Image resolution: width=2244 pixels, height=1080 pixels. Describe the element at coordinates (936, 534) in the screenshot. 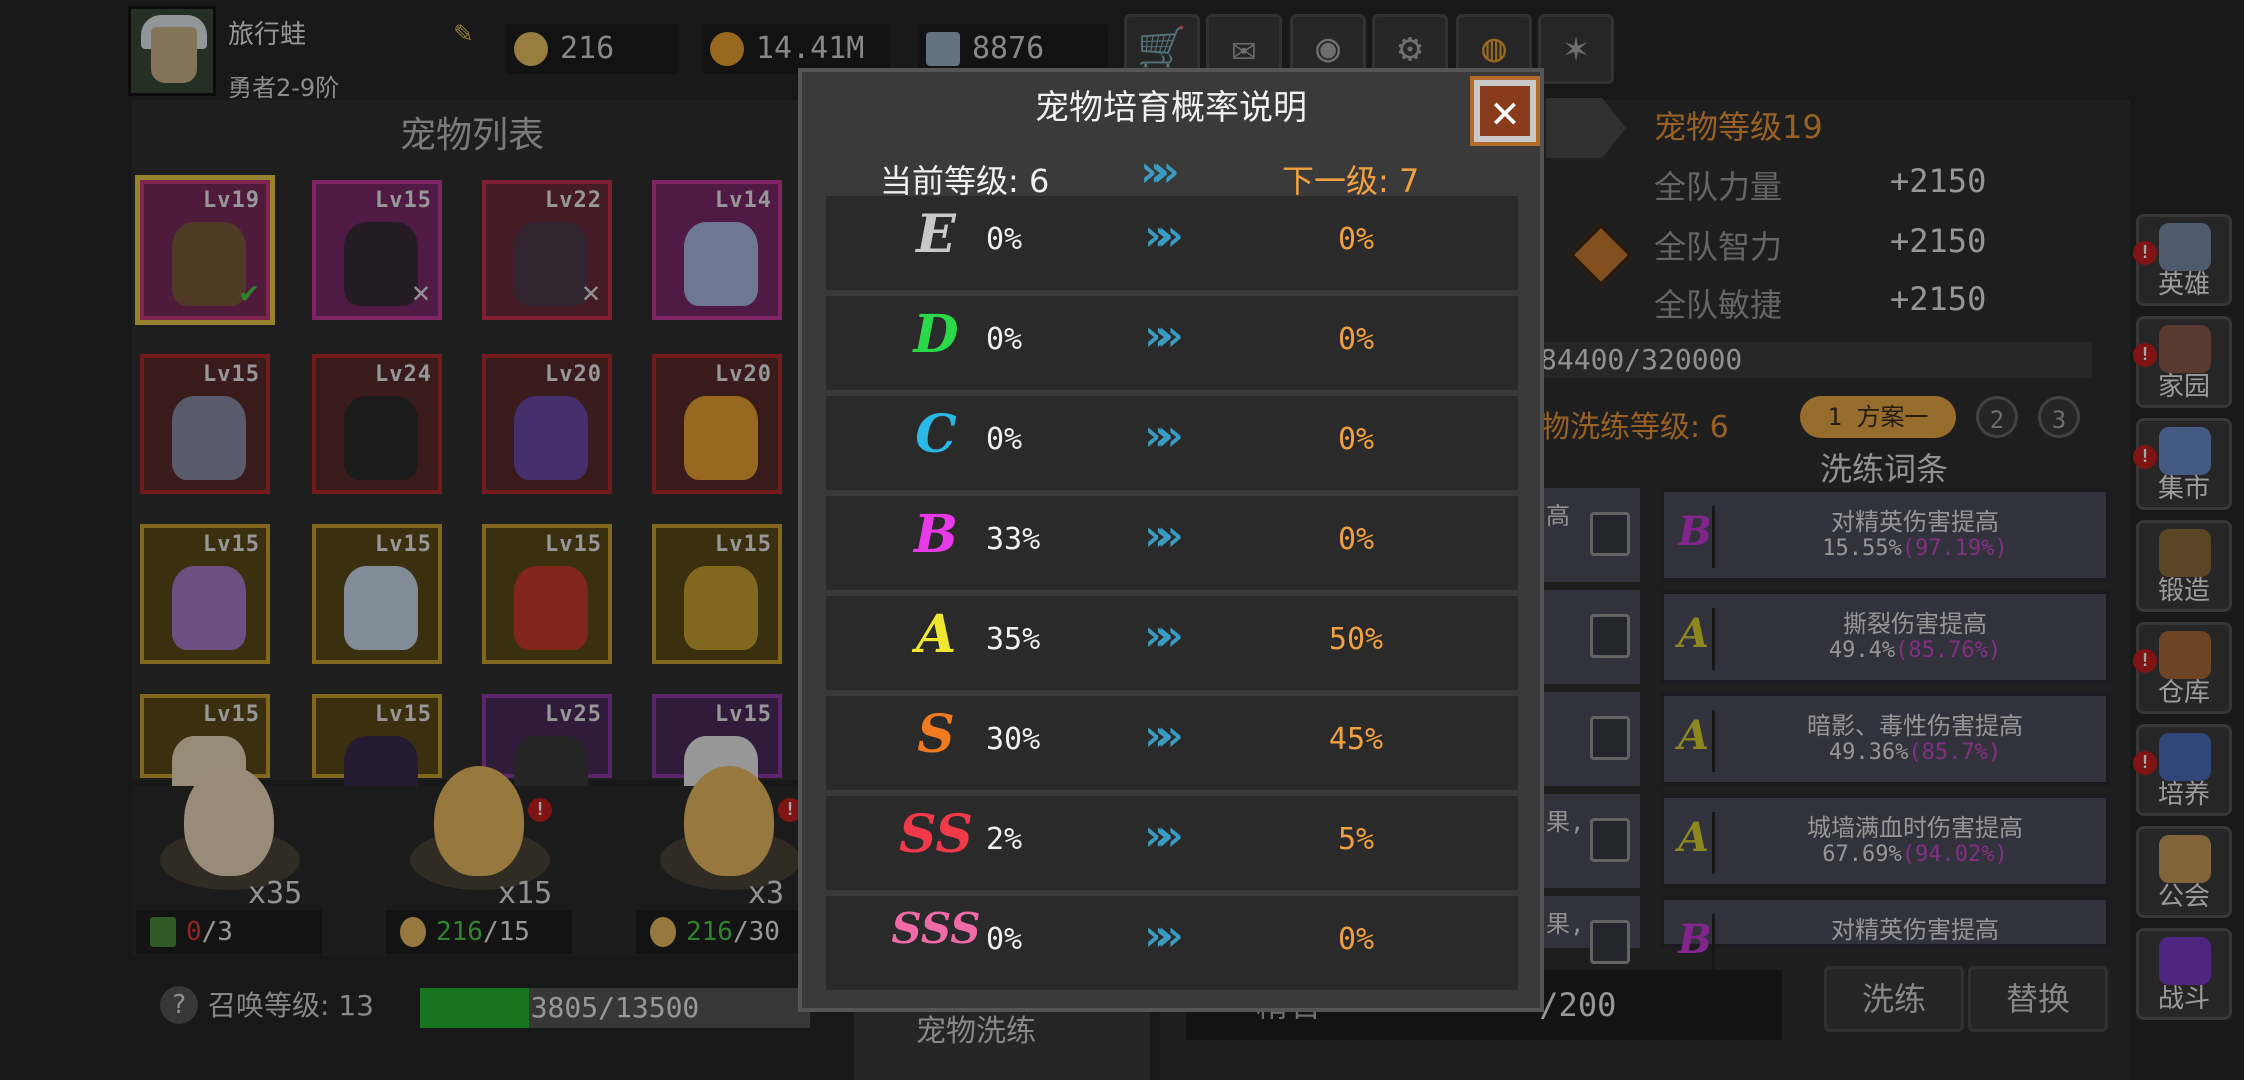

I see `grade-label: B` at that location.